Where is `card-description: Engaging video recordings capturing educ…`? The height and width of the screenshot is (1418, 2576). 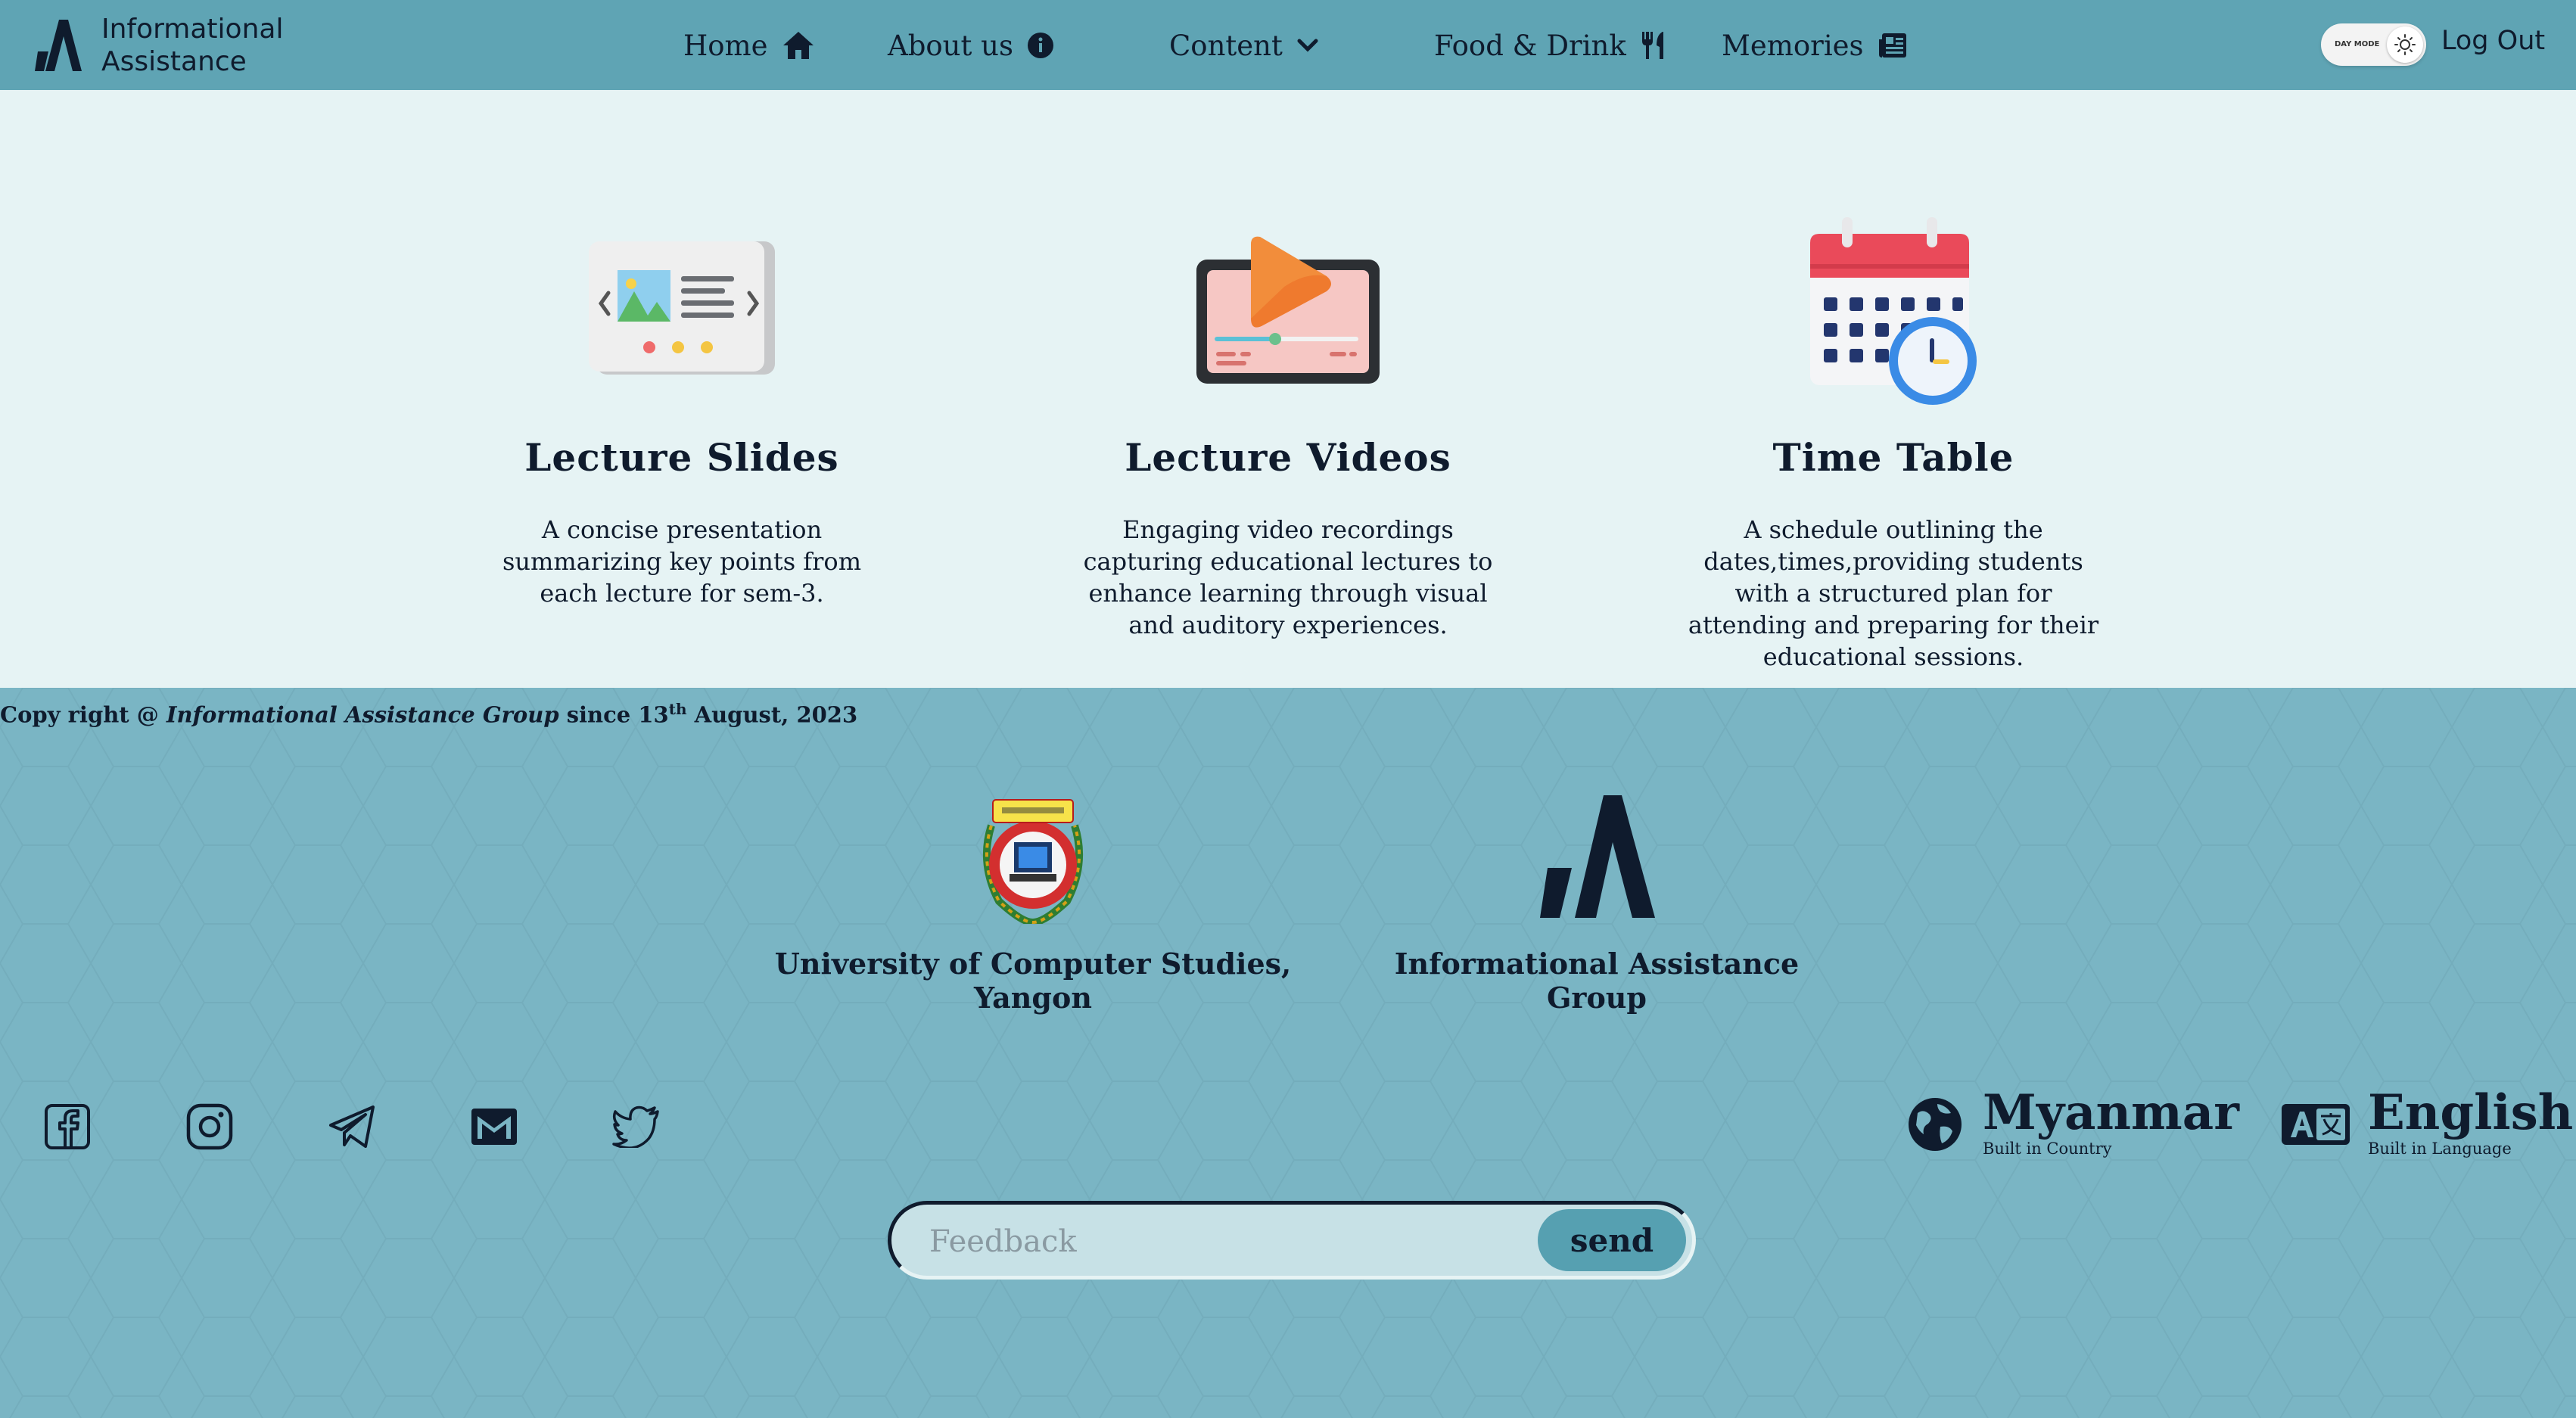
card-description: Engaging video recordings capturing educ… is located at coordinates (1288, 577).